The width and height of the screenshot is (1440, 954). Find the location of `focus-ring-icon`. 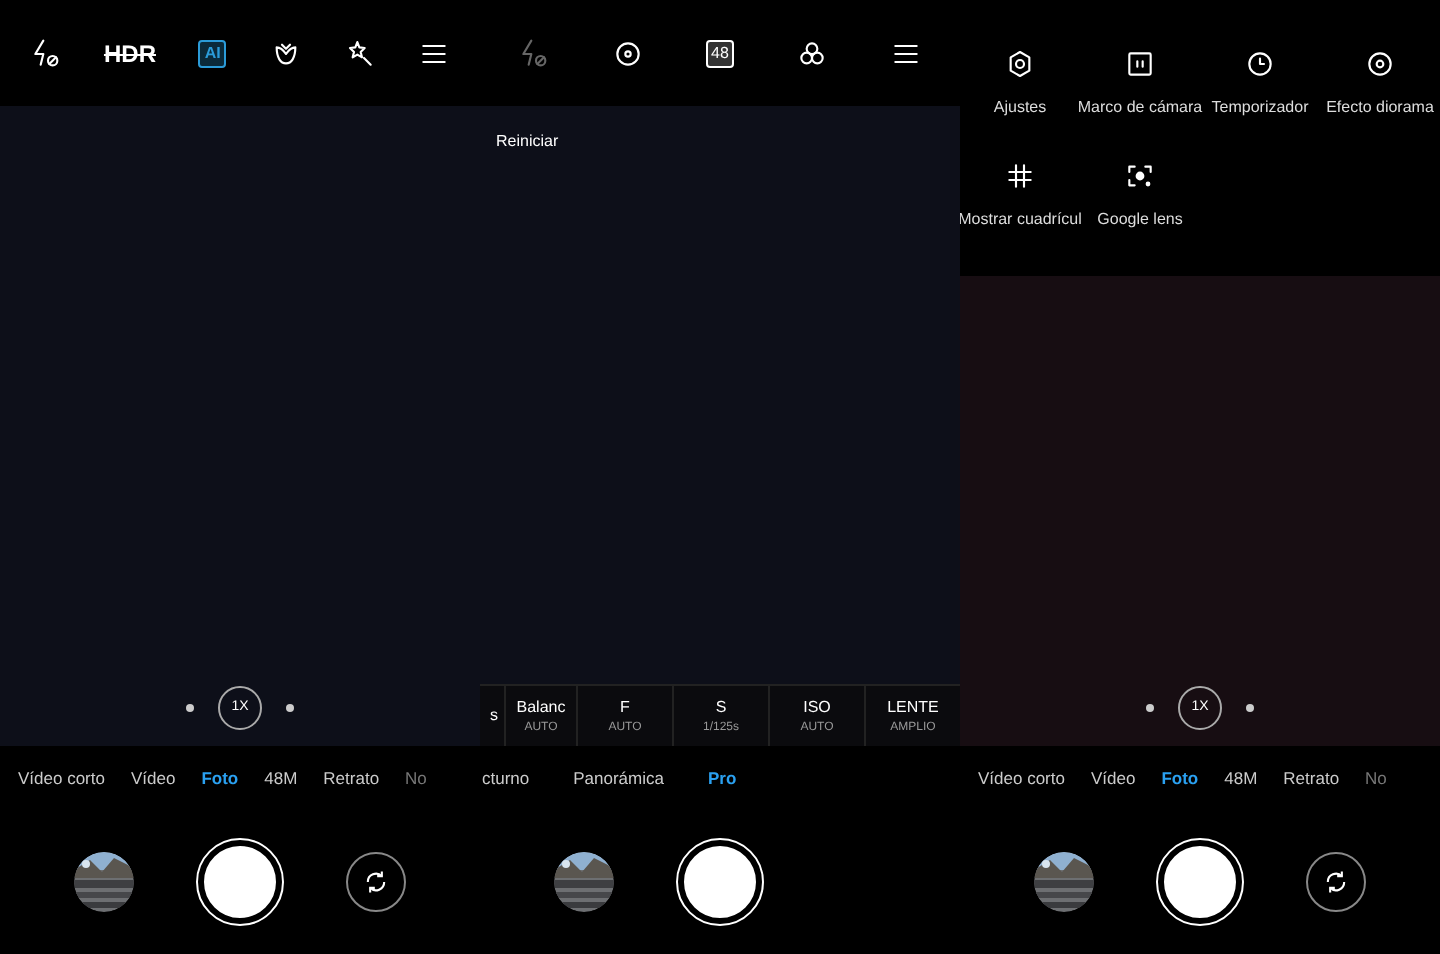

focus-ring-icon is located at coordinates (627, 53).